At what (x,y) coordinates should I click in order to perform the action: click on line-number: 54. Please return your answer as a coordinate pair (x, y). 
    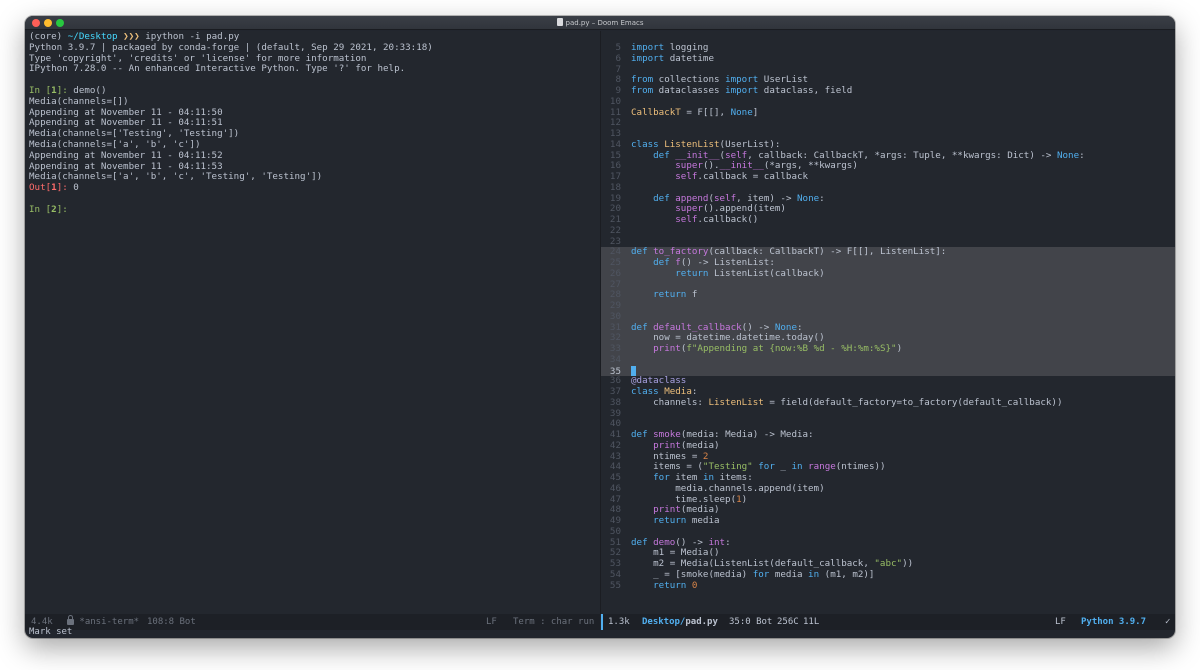
    Looking at the image, I should click on (615, 574).